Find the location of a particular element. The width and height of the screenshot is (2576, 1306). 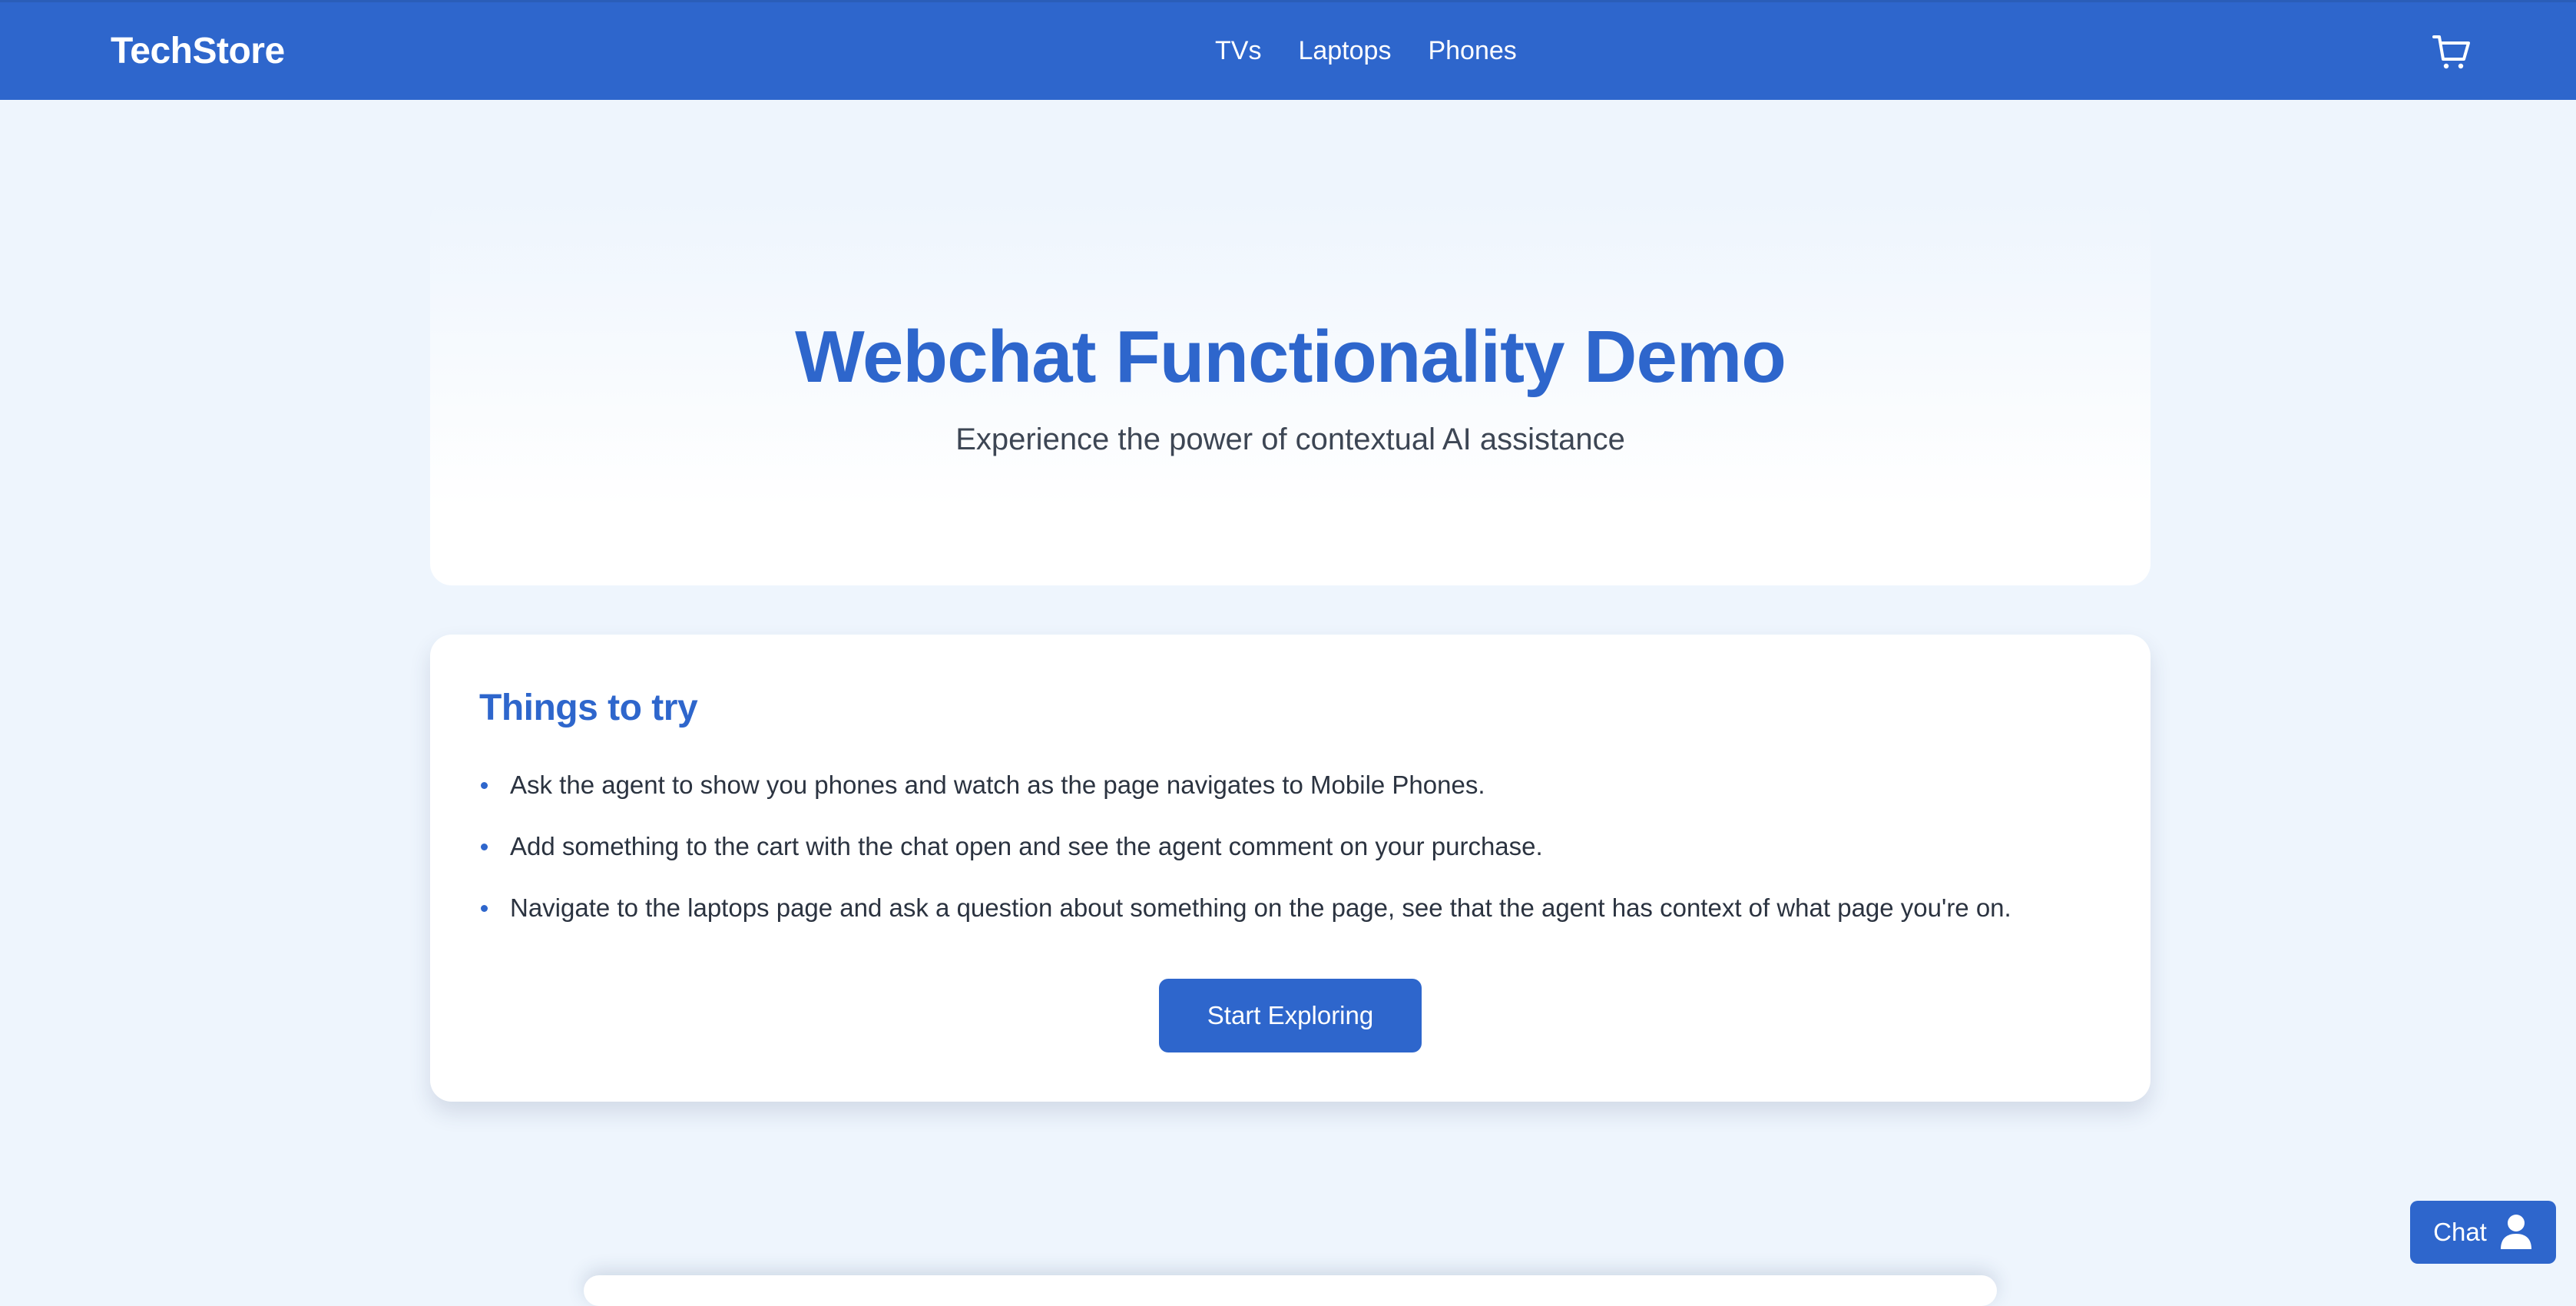

user-icon is located at coordinates (2515, 1232).